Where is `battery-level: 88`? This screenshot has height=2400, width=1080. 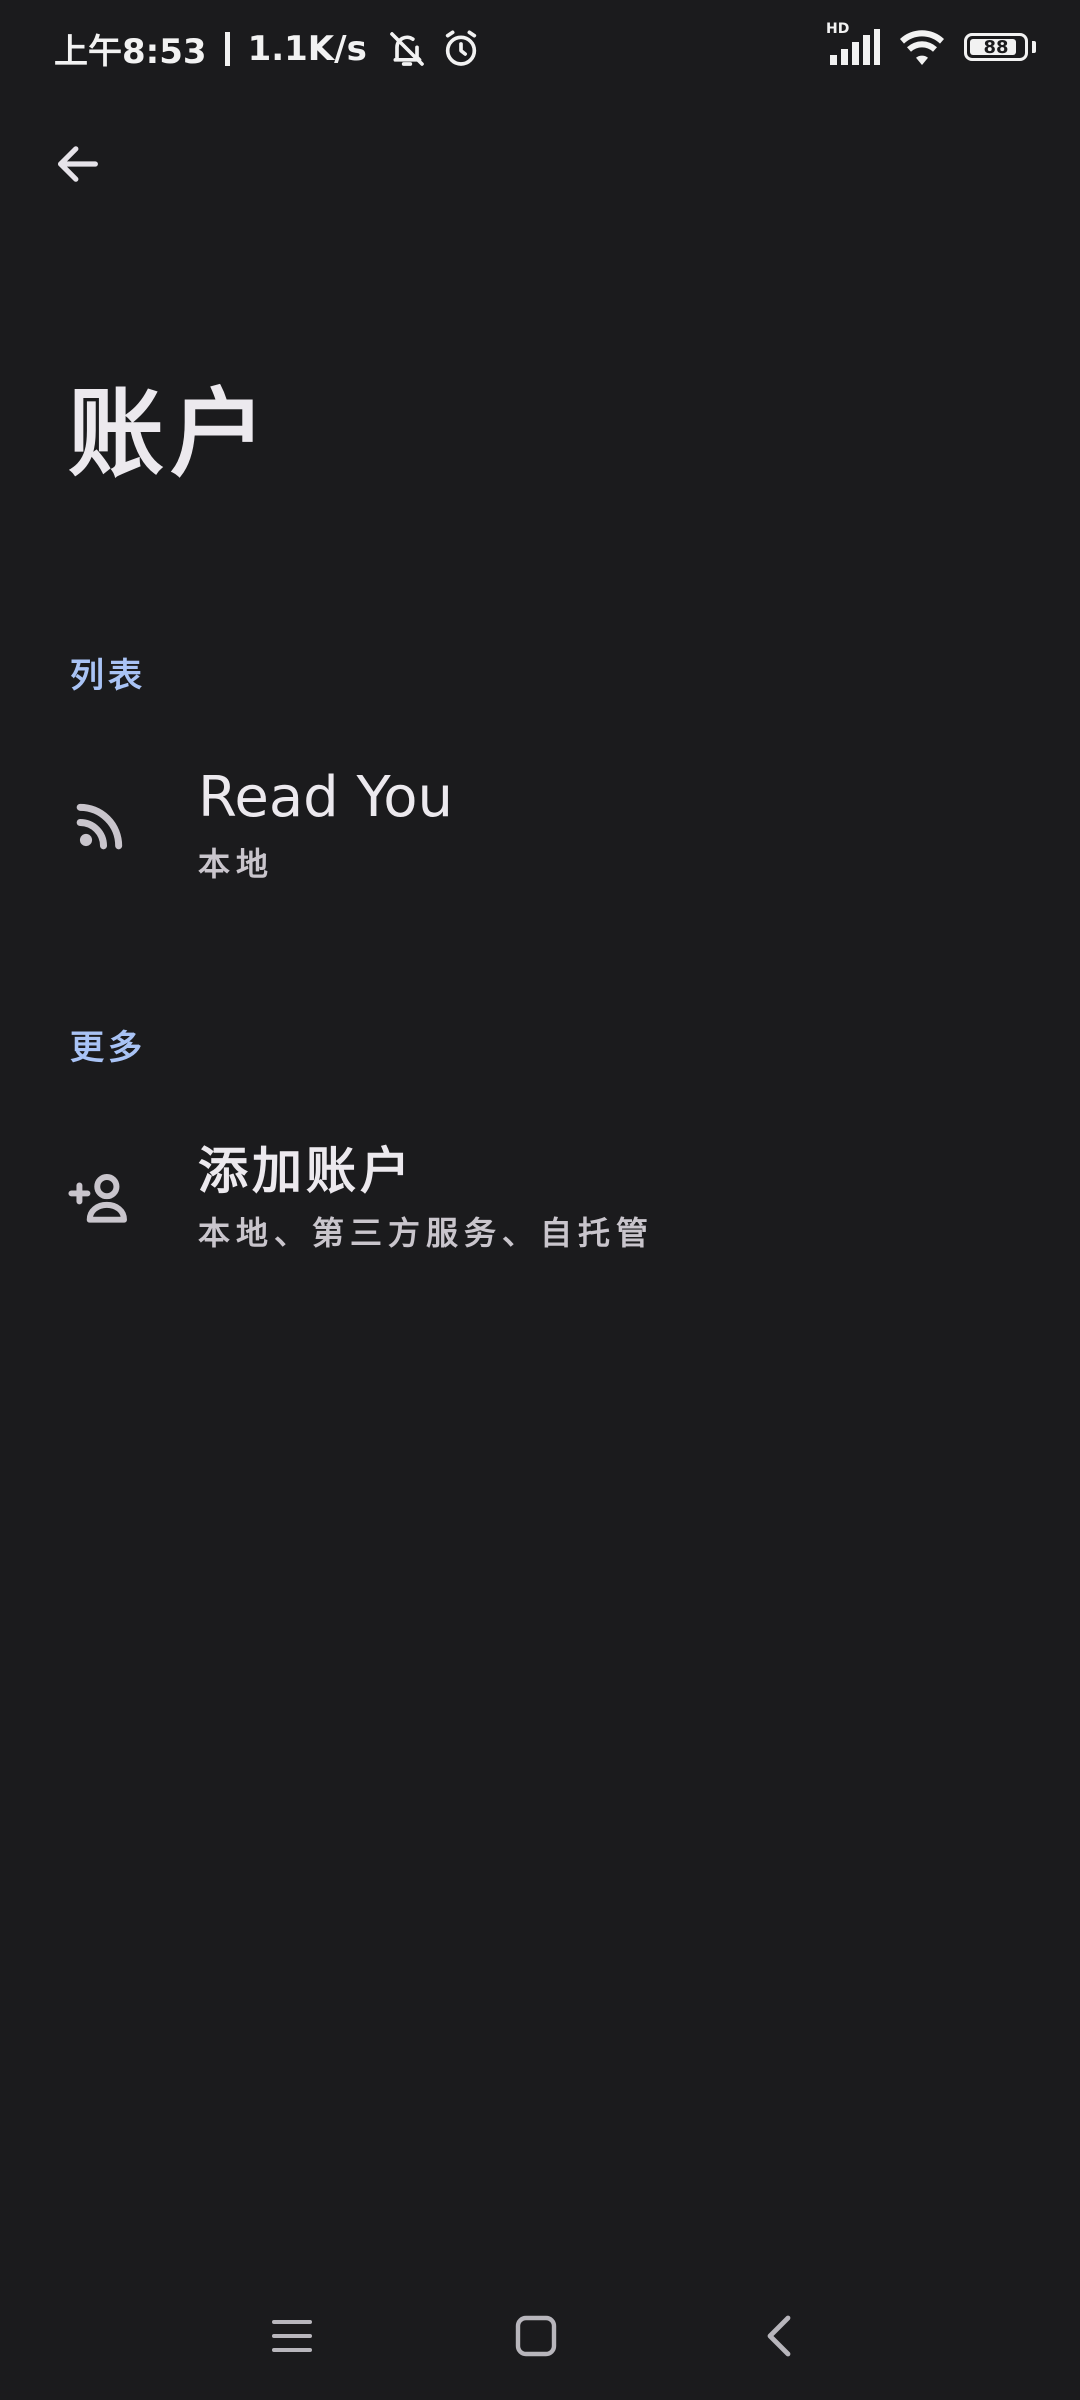 battery-level: 88 is located at coordinates (996, 47).